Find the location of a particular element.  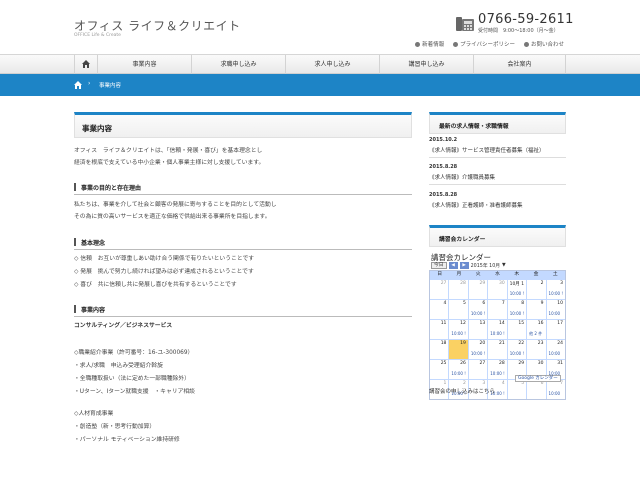

calendar-day: 28 is located at coordinates (459, 289).